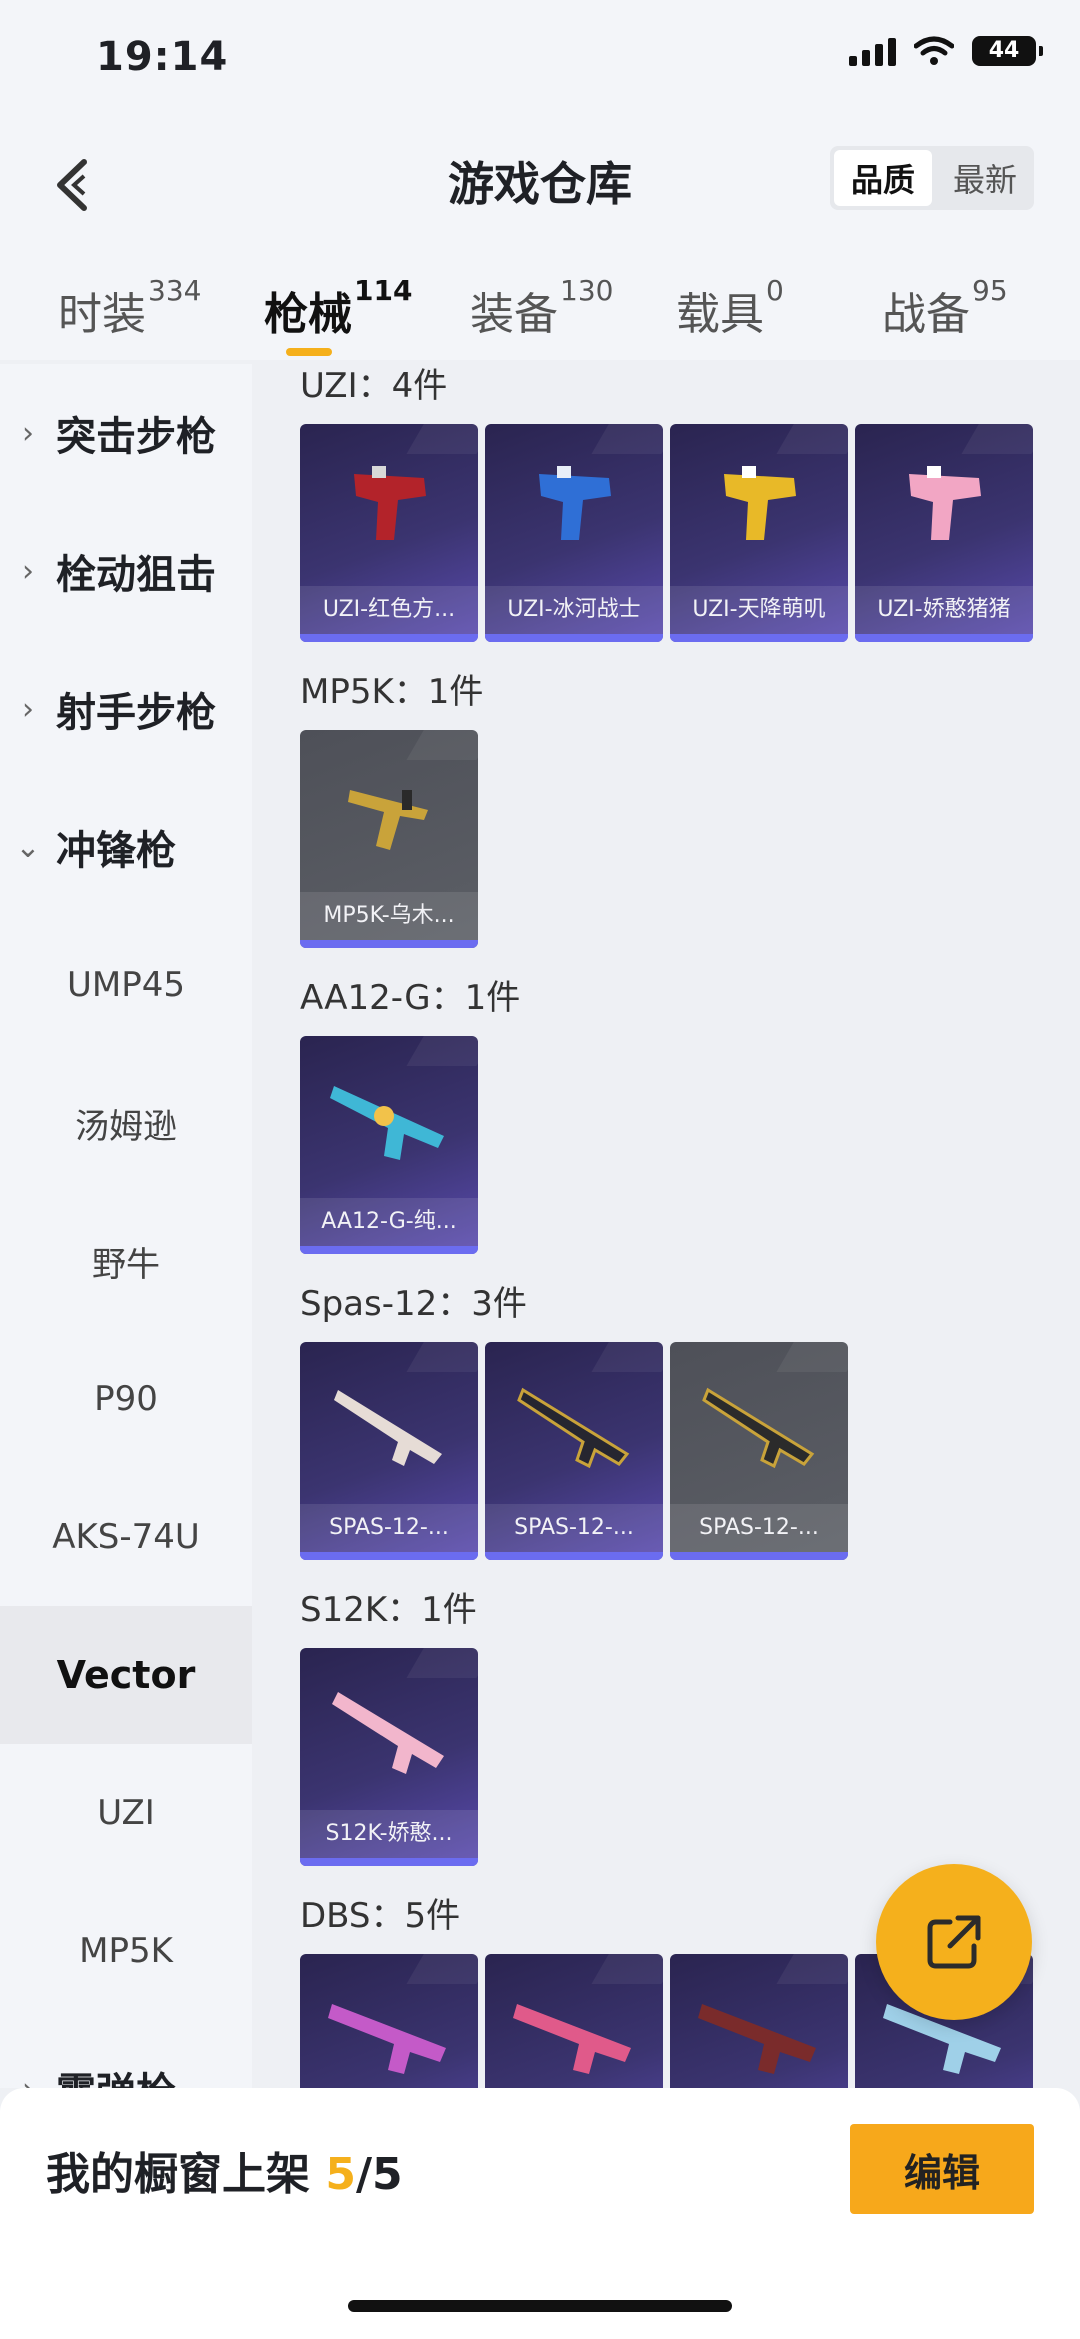  I want to click on sort-quality-button: 品质, so click(883, 178).